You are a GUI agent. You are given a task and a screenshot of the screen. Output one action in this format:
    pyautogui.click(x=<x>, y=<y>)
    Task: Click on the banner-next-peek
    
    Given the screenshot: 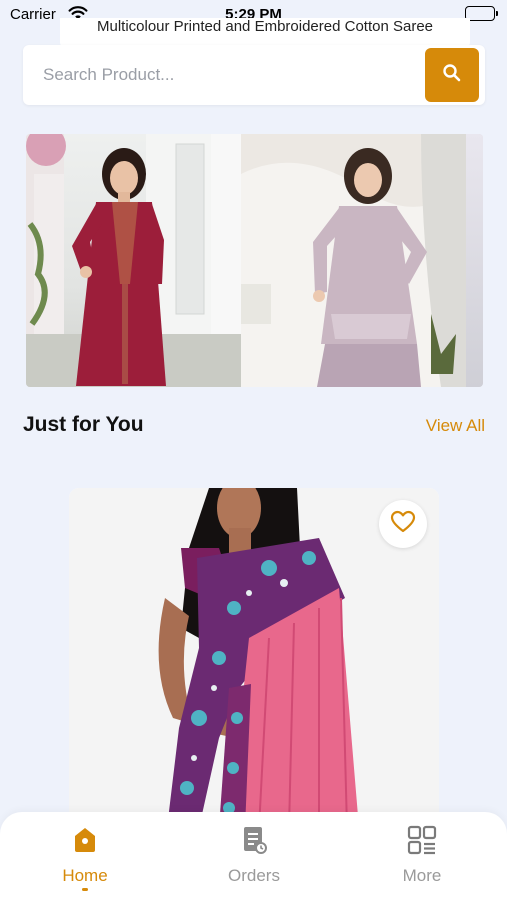 What is the action you would take?
    pyautogui.click(x=474, y=260)
    